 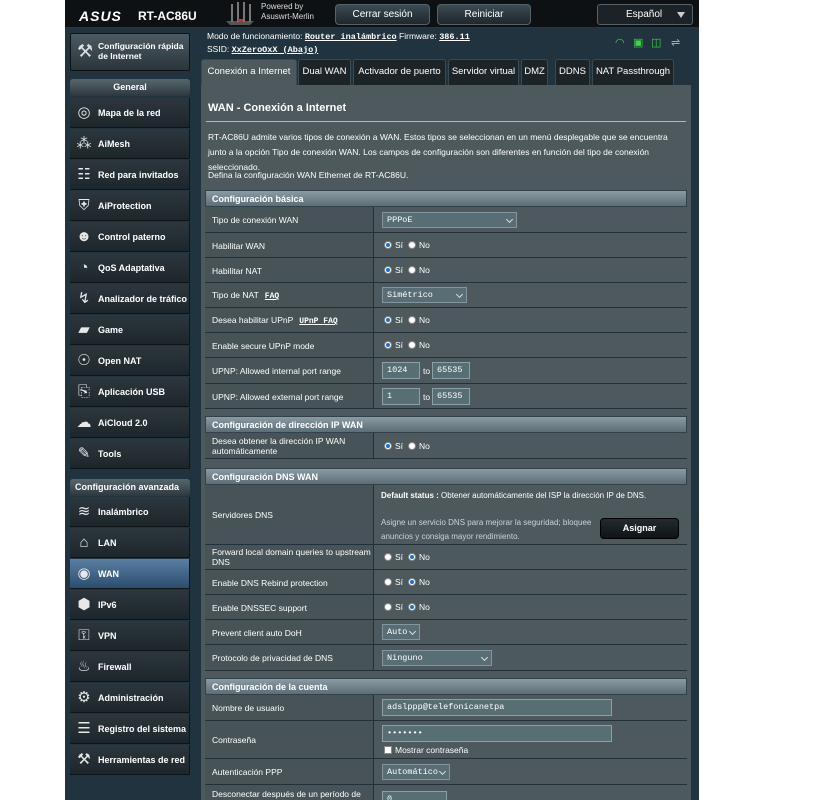 I want to click on usb-status-icon: ⇌, so click(x=675, y=42).